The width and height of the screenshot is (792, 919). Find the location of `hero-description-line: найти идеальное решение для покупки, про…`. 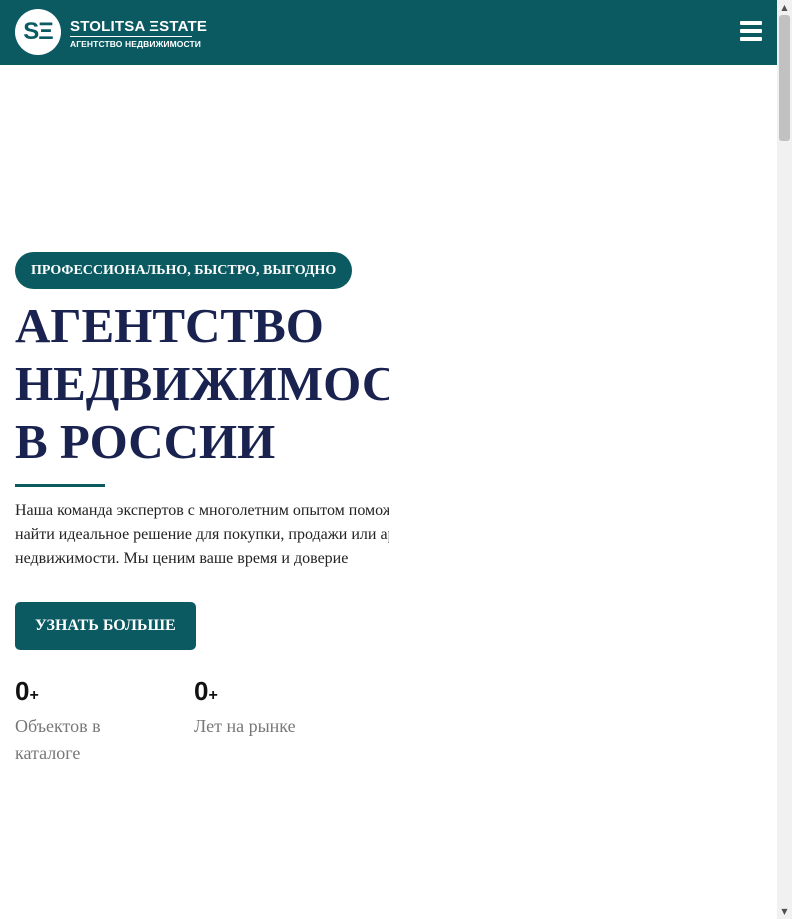

hero-description-line: найти идеальное решение для покупки, про… is located at coordinates (202, 534).